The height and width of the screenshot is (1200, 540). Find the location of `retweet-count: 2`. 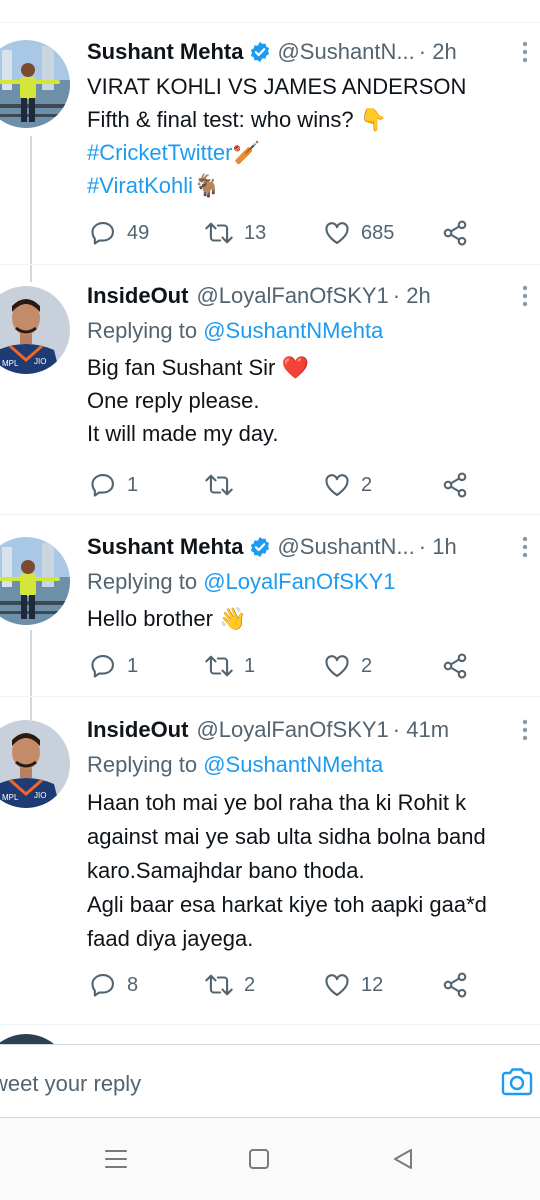

retweet-count: 2 is located at coordinates (250, 984).